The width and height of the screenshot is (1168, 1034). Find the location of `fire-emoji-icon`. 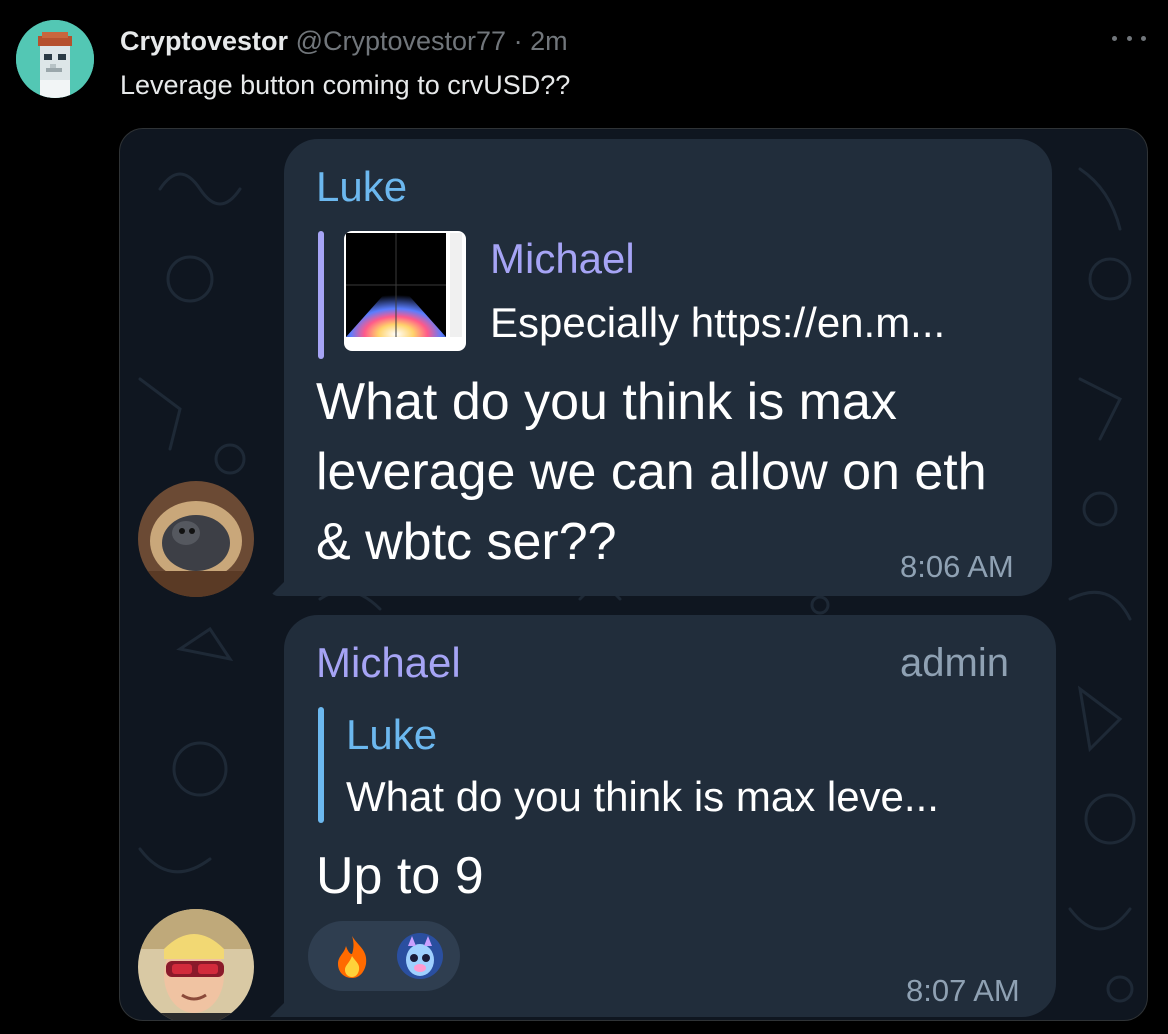

fire-emoji-icon is located at coordinates (352, 956).